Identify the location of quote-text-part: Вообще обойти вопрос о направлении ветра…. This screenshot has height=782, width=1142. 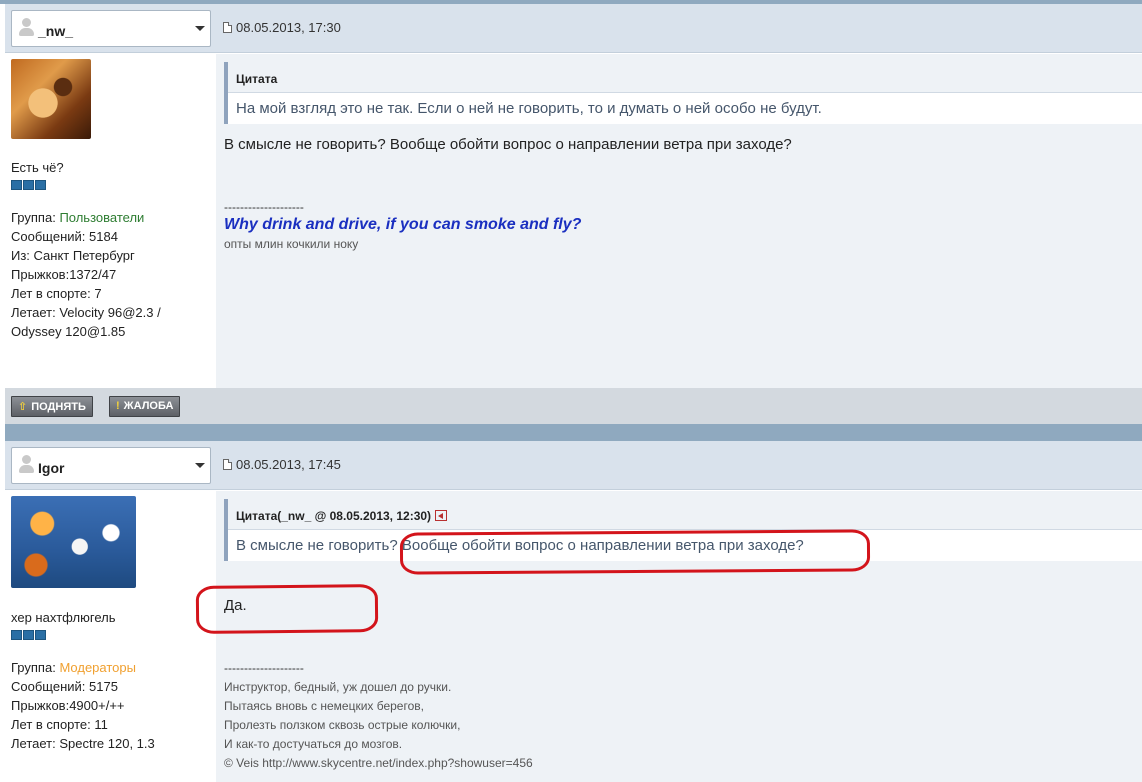
(602, 545).